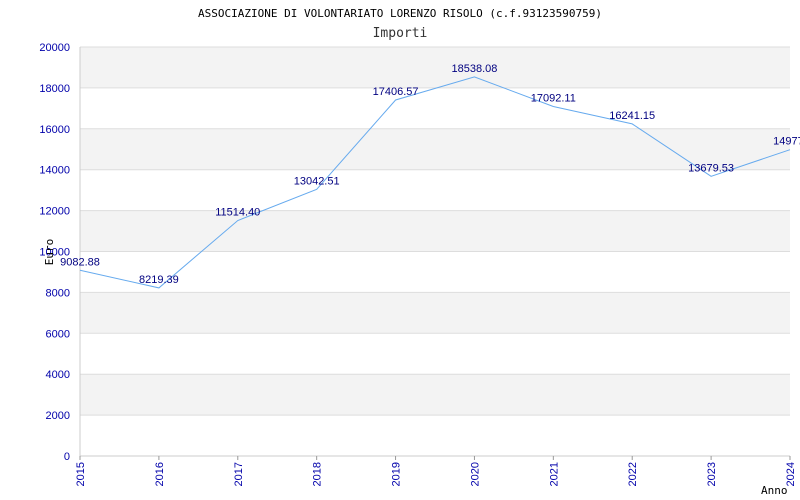 The image size is (800, 500). I want to click on x-tick-label: 2021, so click(554, 474).